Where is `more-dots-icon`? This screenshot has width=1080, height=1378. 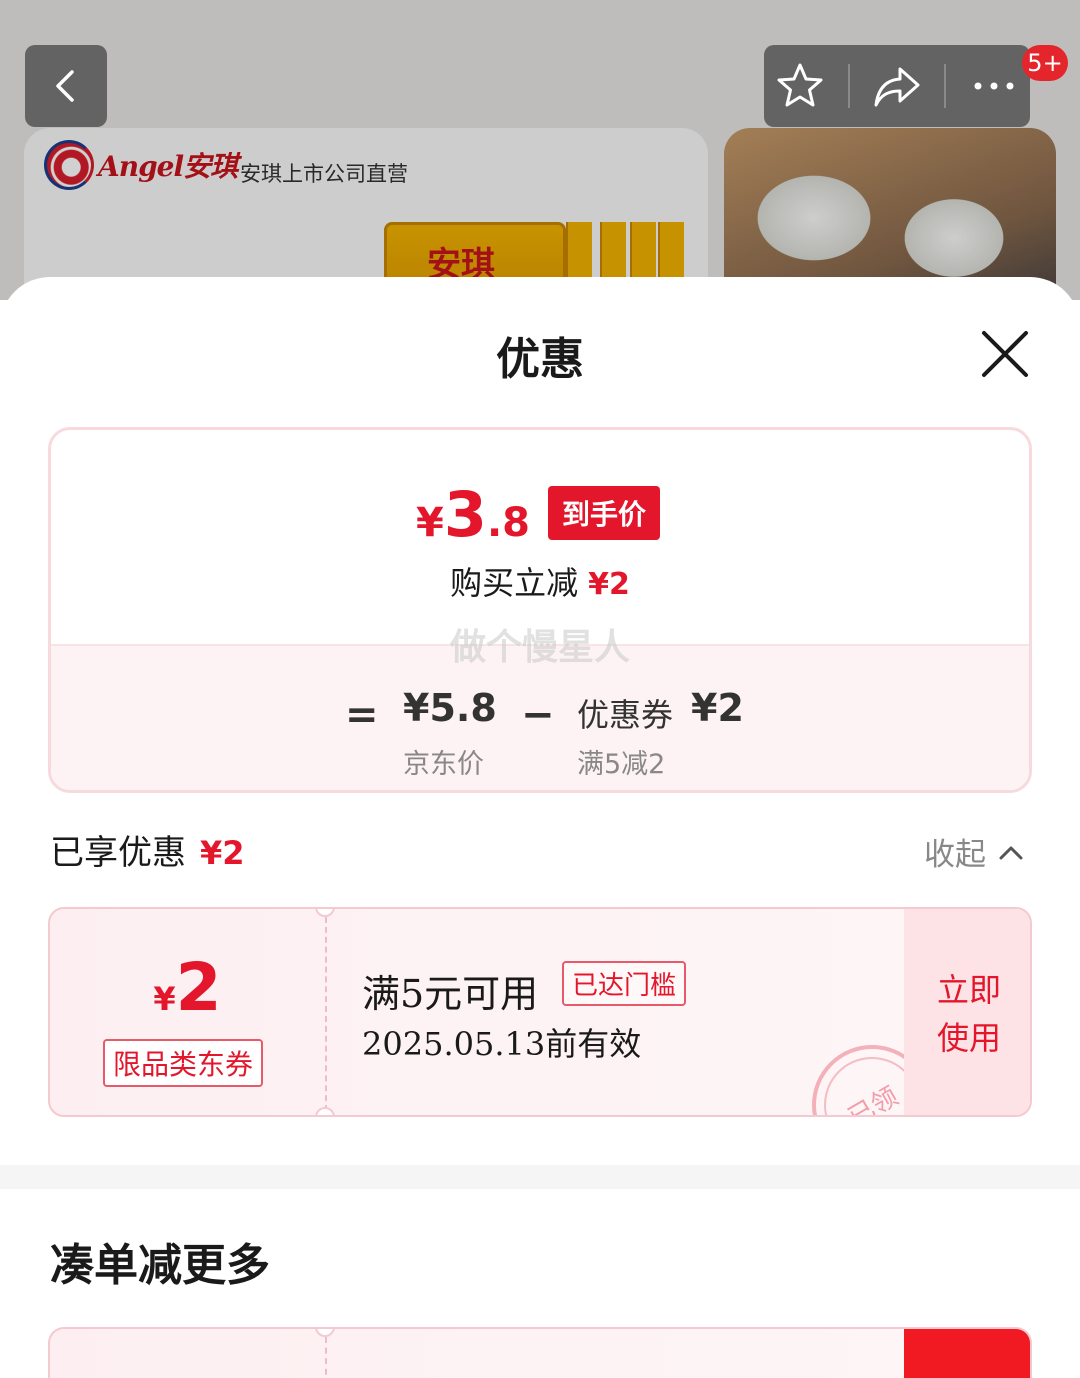
more-dots-icon is located at coordinates (994, 86).